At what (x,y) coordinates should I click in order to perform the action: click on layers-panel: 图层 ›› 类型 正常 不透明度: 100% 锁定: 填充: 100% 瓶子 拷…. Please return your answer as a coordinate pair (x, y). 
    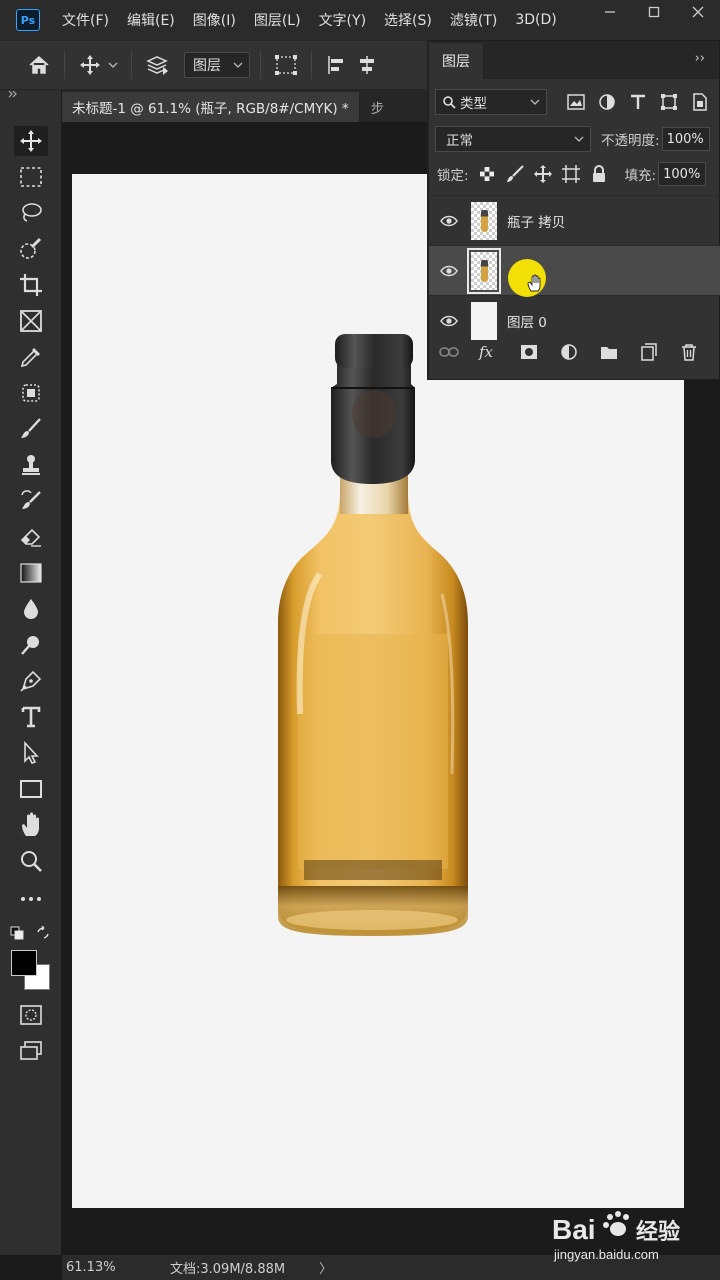
    Looking at the image, I should click on (573, 210).